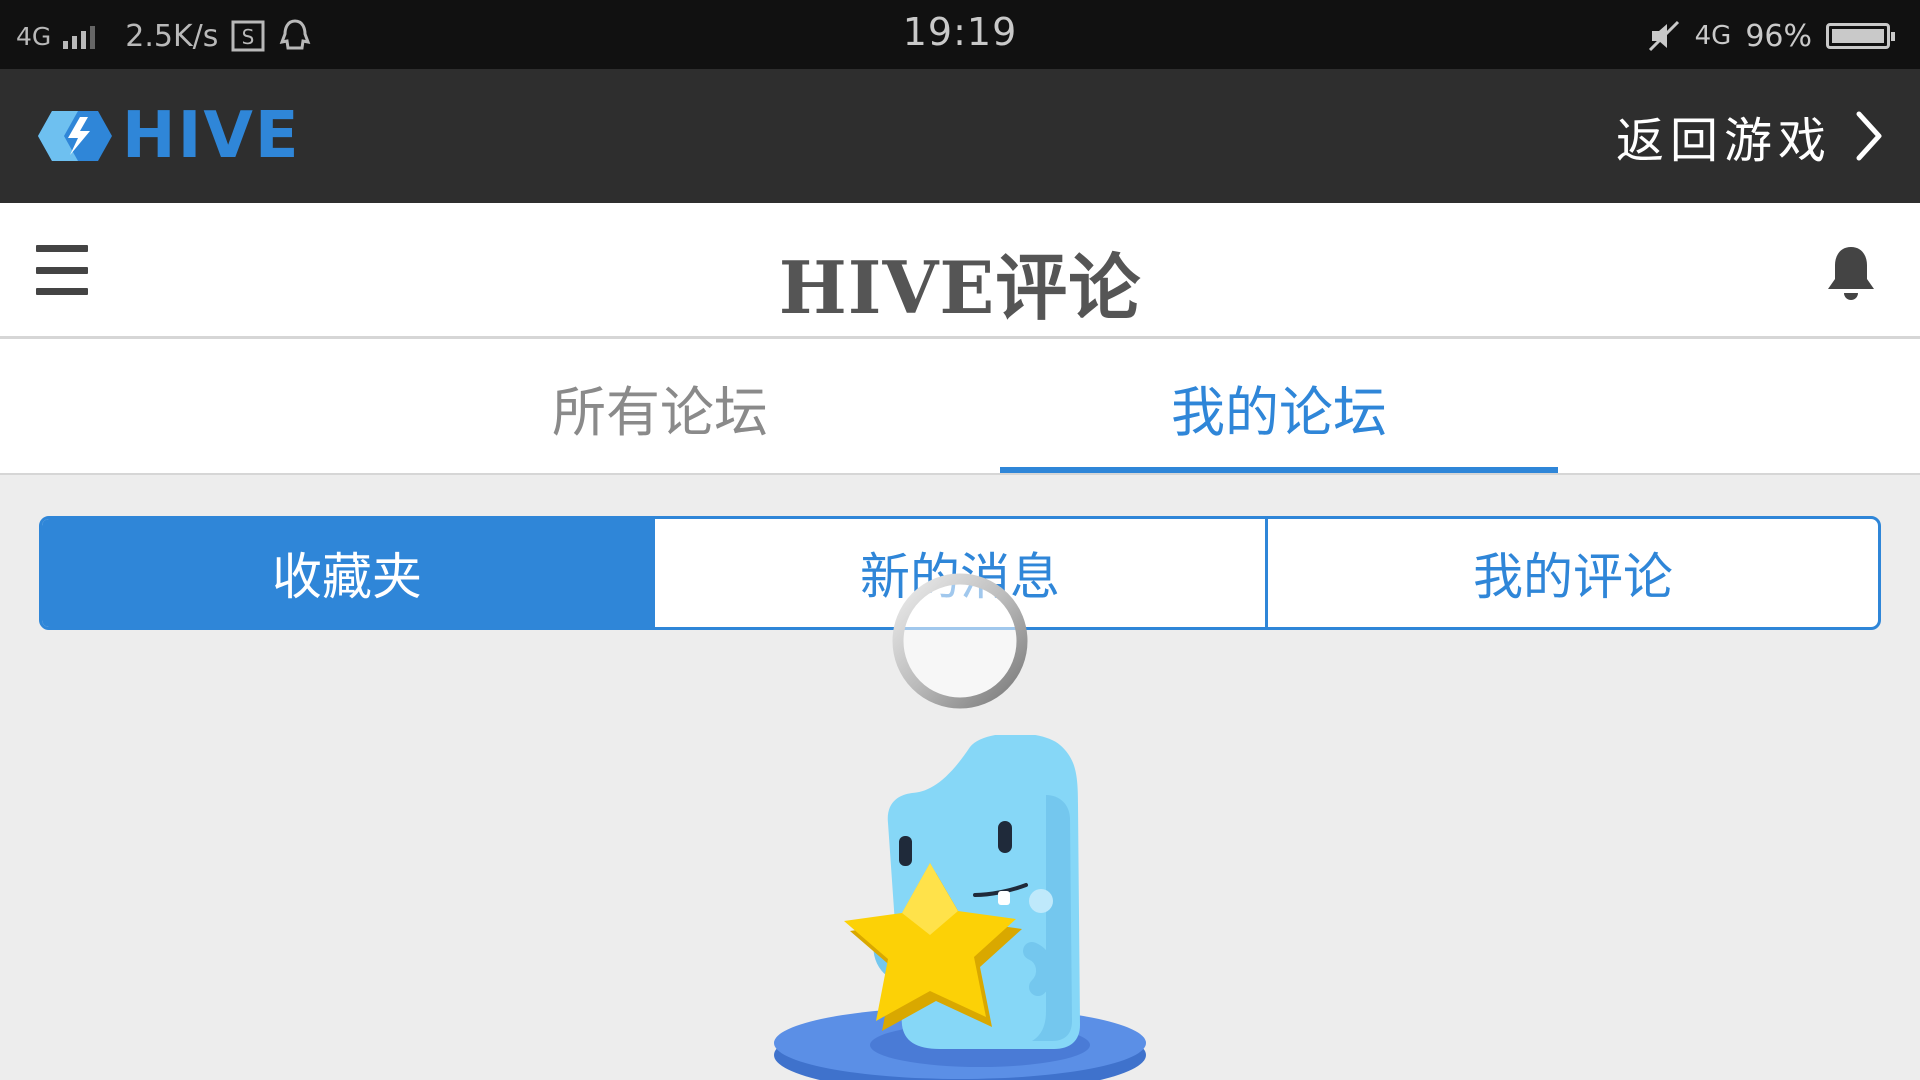 The width and height of the screenshot is (1920, 1080). Describe the element at coordinates (1778, 36) in the screenshot. I see `battery-percent: 96%` at that location.